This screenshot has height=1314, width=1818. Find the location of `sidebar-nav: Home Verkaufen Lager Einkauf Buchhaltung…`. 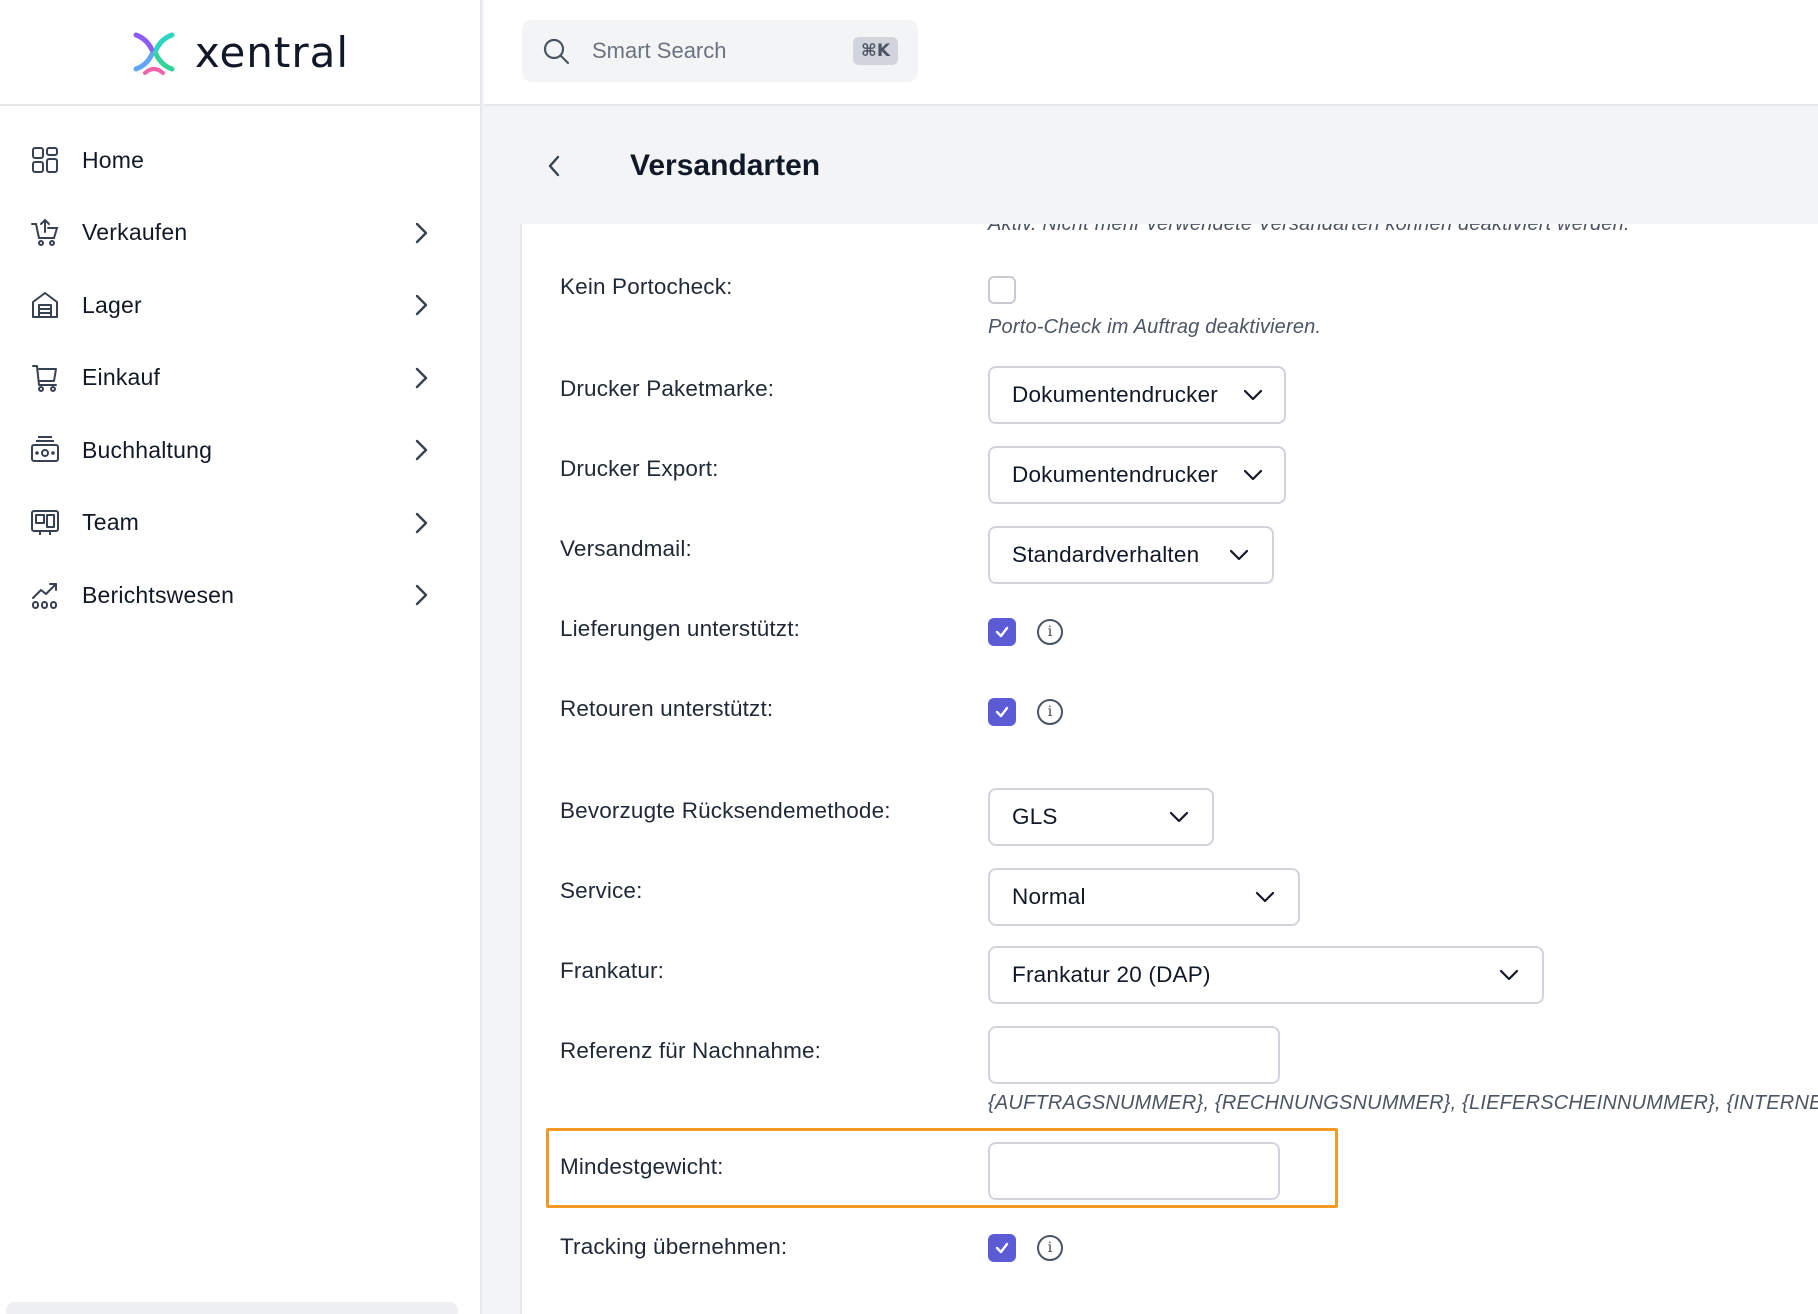

sidebar-nav: Home Verkaufen Lager Einkauf Buchhaltung… is located at coordinates (240, 369).